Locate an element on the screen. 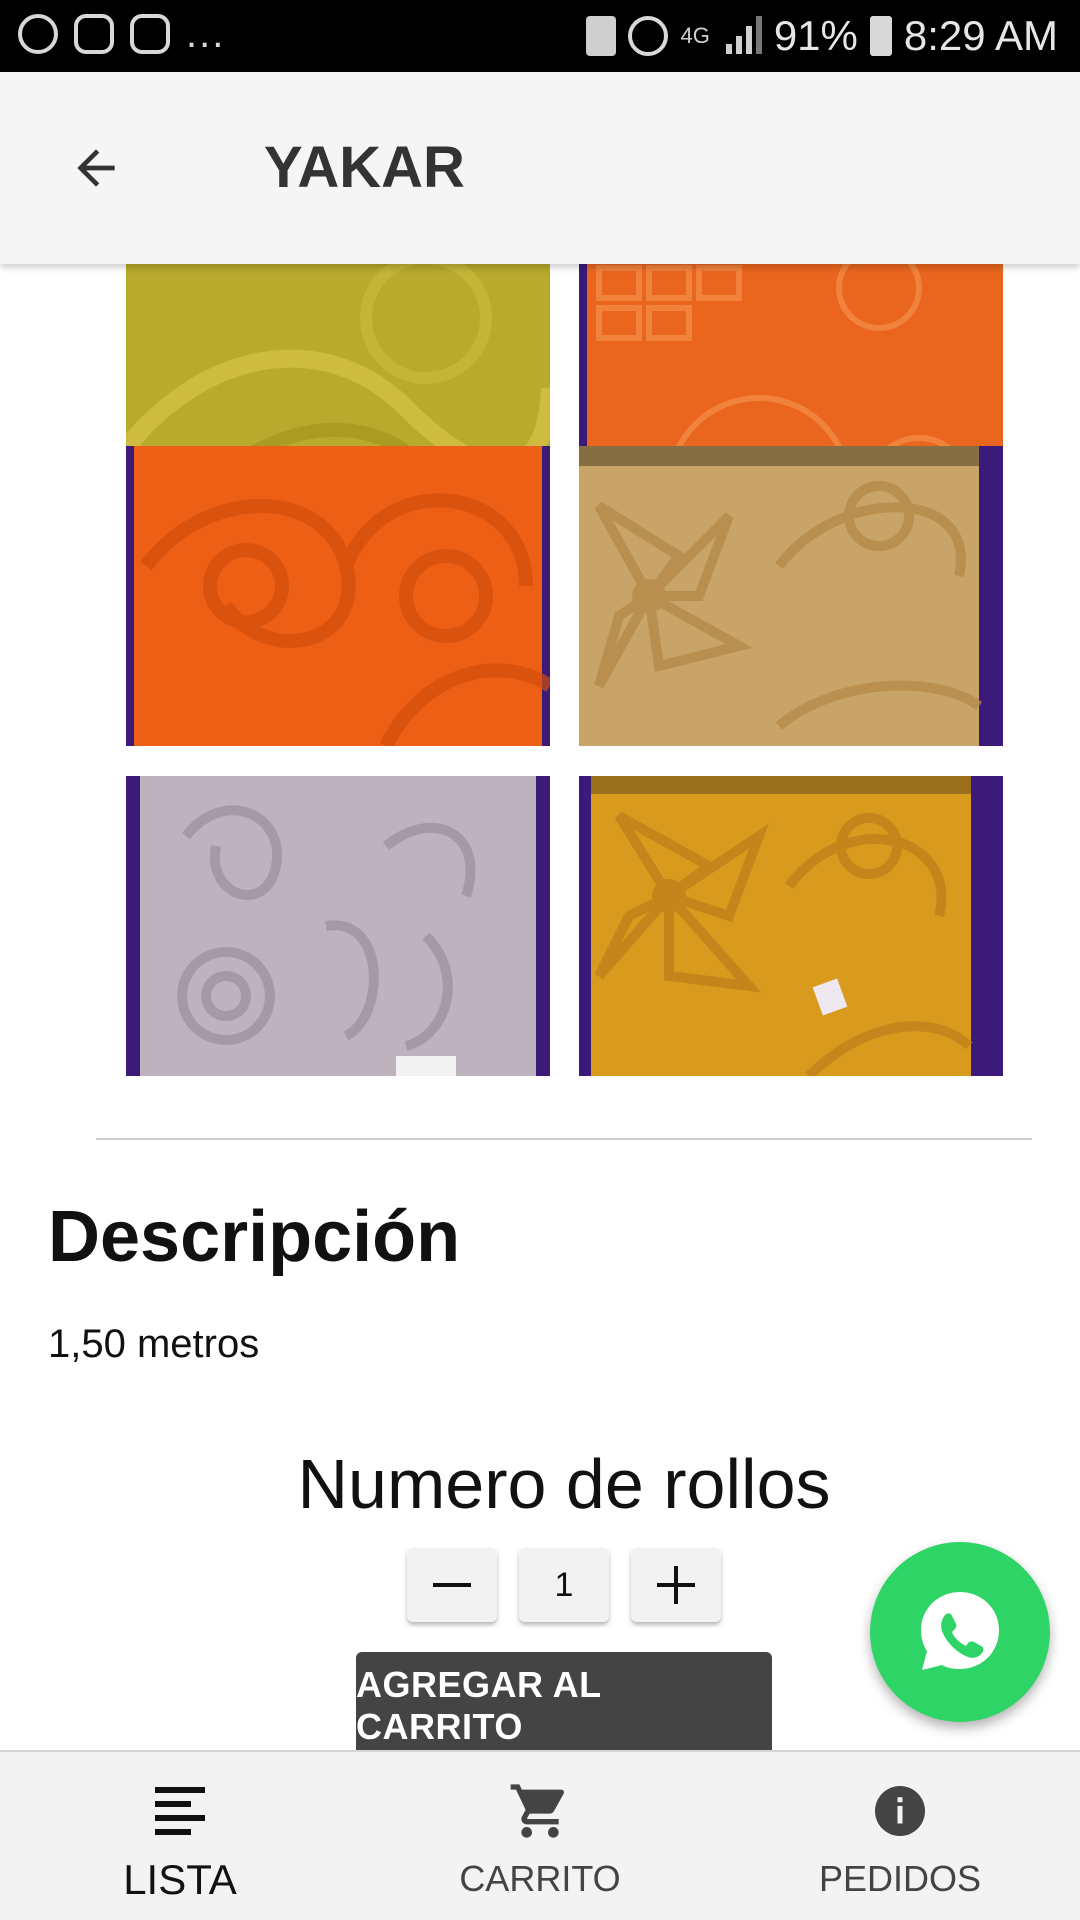  nav-item-carrito: CARRITO is located at coordinates (540, 1836).